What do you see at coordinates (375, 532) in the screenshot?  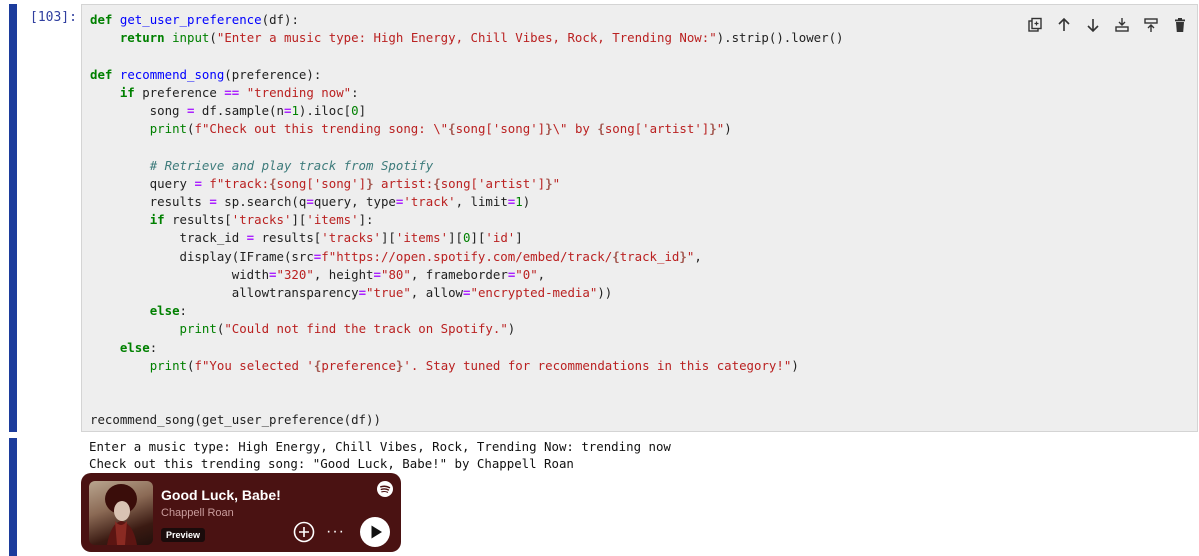 I see `play-button-icon` at bounding box center [375, 532].